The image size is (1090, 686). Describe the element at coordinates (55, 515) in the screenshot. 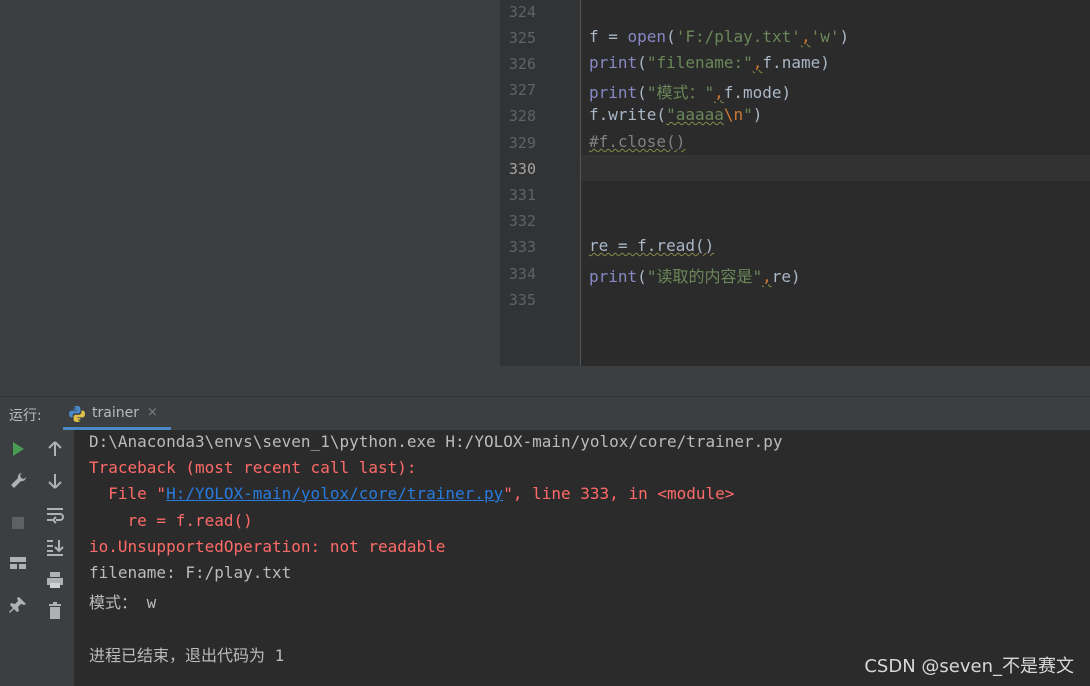

I see `soft-wrap-icon` at that location.